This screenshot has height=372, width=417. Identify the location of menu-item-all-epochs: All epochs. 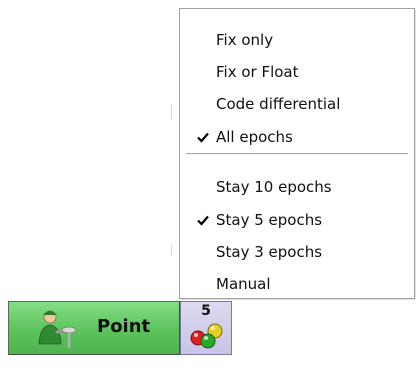
(297, 137).